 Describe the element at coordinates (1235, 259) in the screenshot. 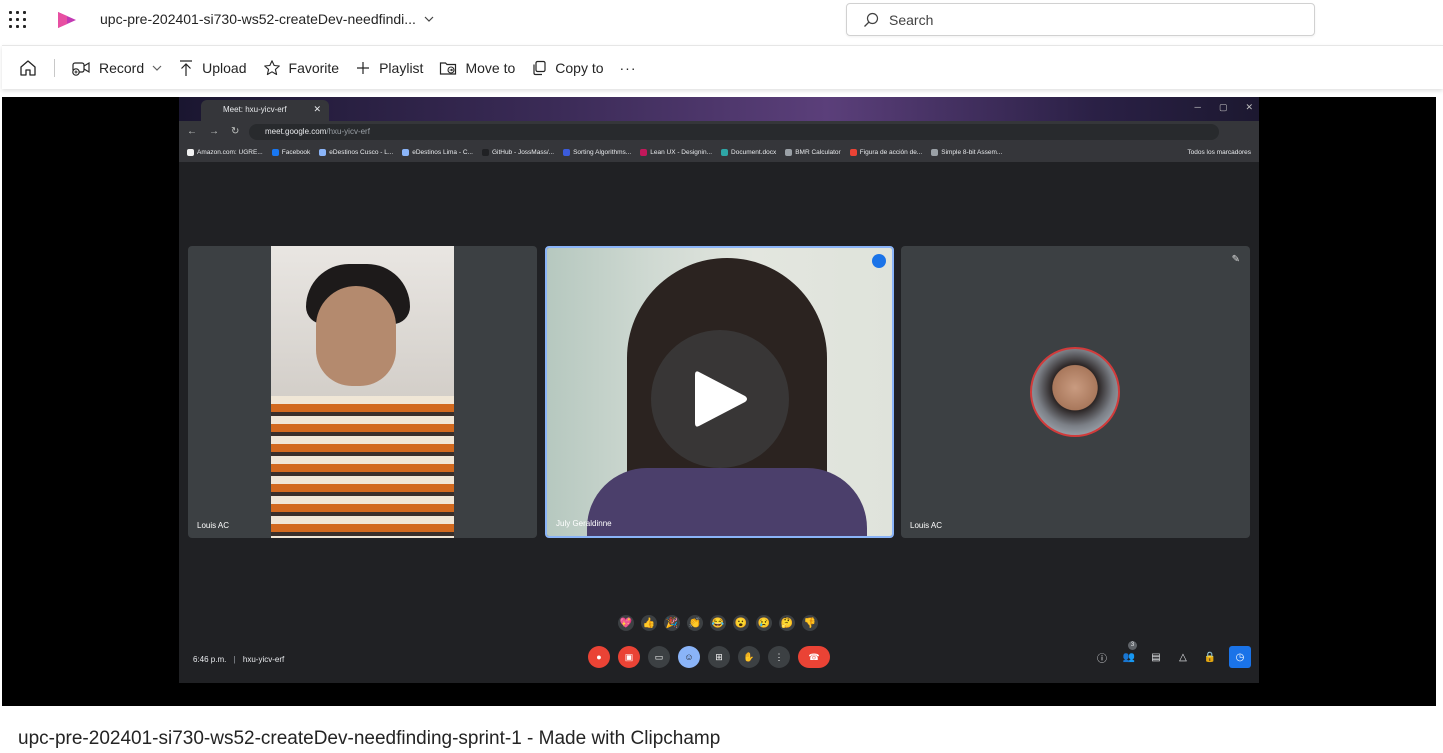

I see `mic-off-icon: ✎` at that location.